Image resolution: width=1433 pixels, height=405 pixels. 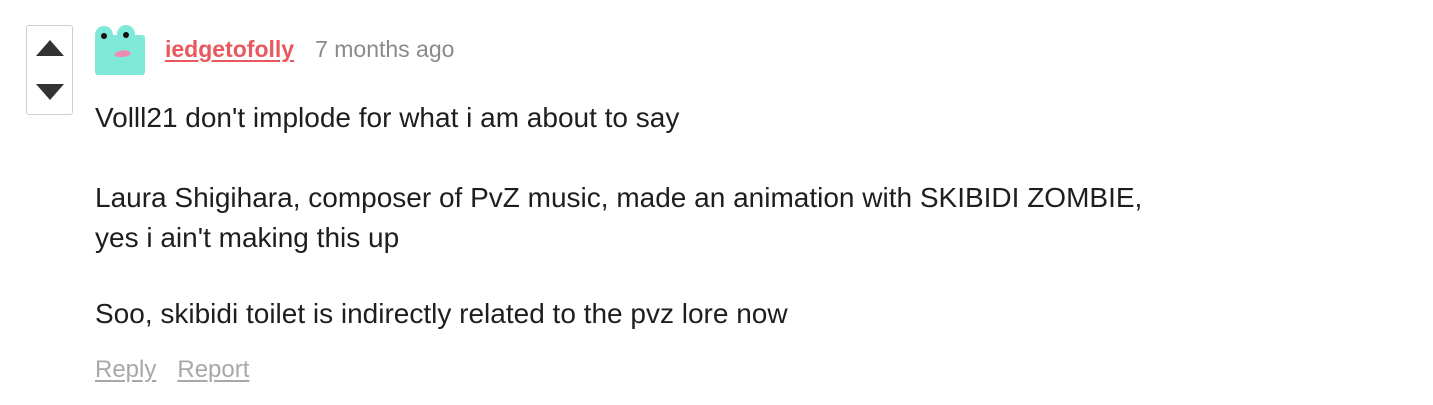 I want to click on reply-link: Reply, so click(x=125, y=370).